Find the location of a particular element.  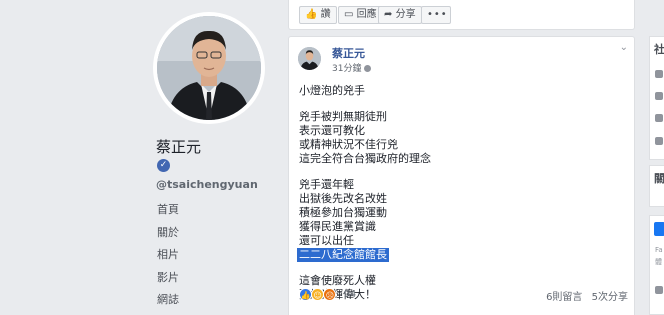

comment-label: 回應 is located at coordinates (366, 14).